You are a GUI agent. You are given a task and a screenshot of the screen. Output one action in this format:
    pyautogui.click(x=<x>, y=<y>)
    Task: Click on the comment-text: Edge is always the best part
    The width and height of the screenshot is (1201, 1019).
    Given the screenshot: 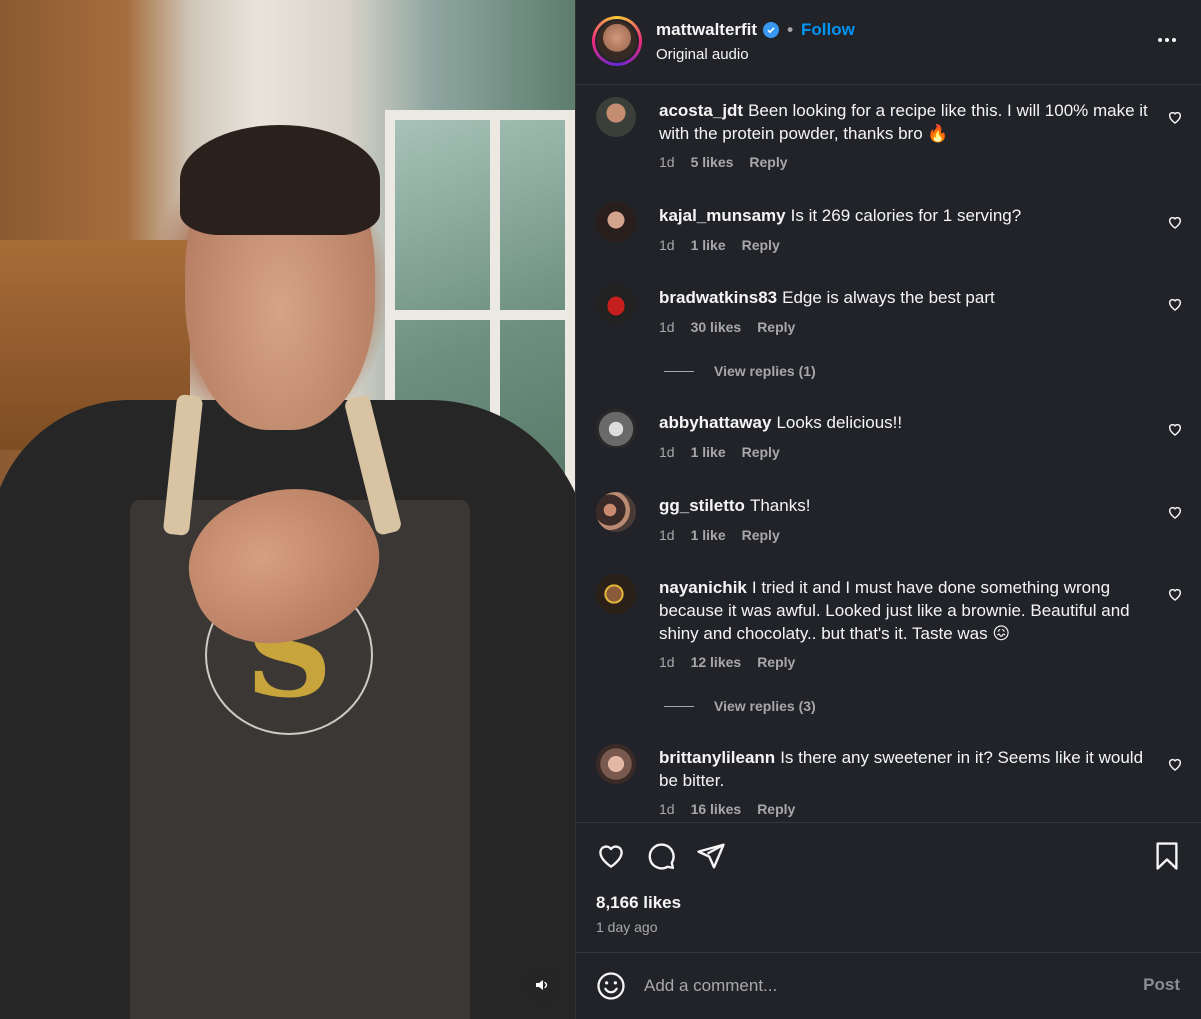 What is the action you would take?
    pyautogui.click(x=888, y=297)
    